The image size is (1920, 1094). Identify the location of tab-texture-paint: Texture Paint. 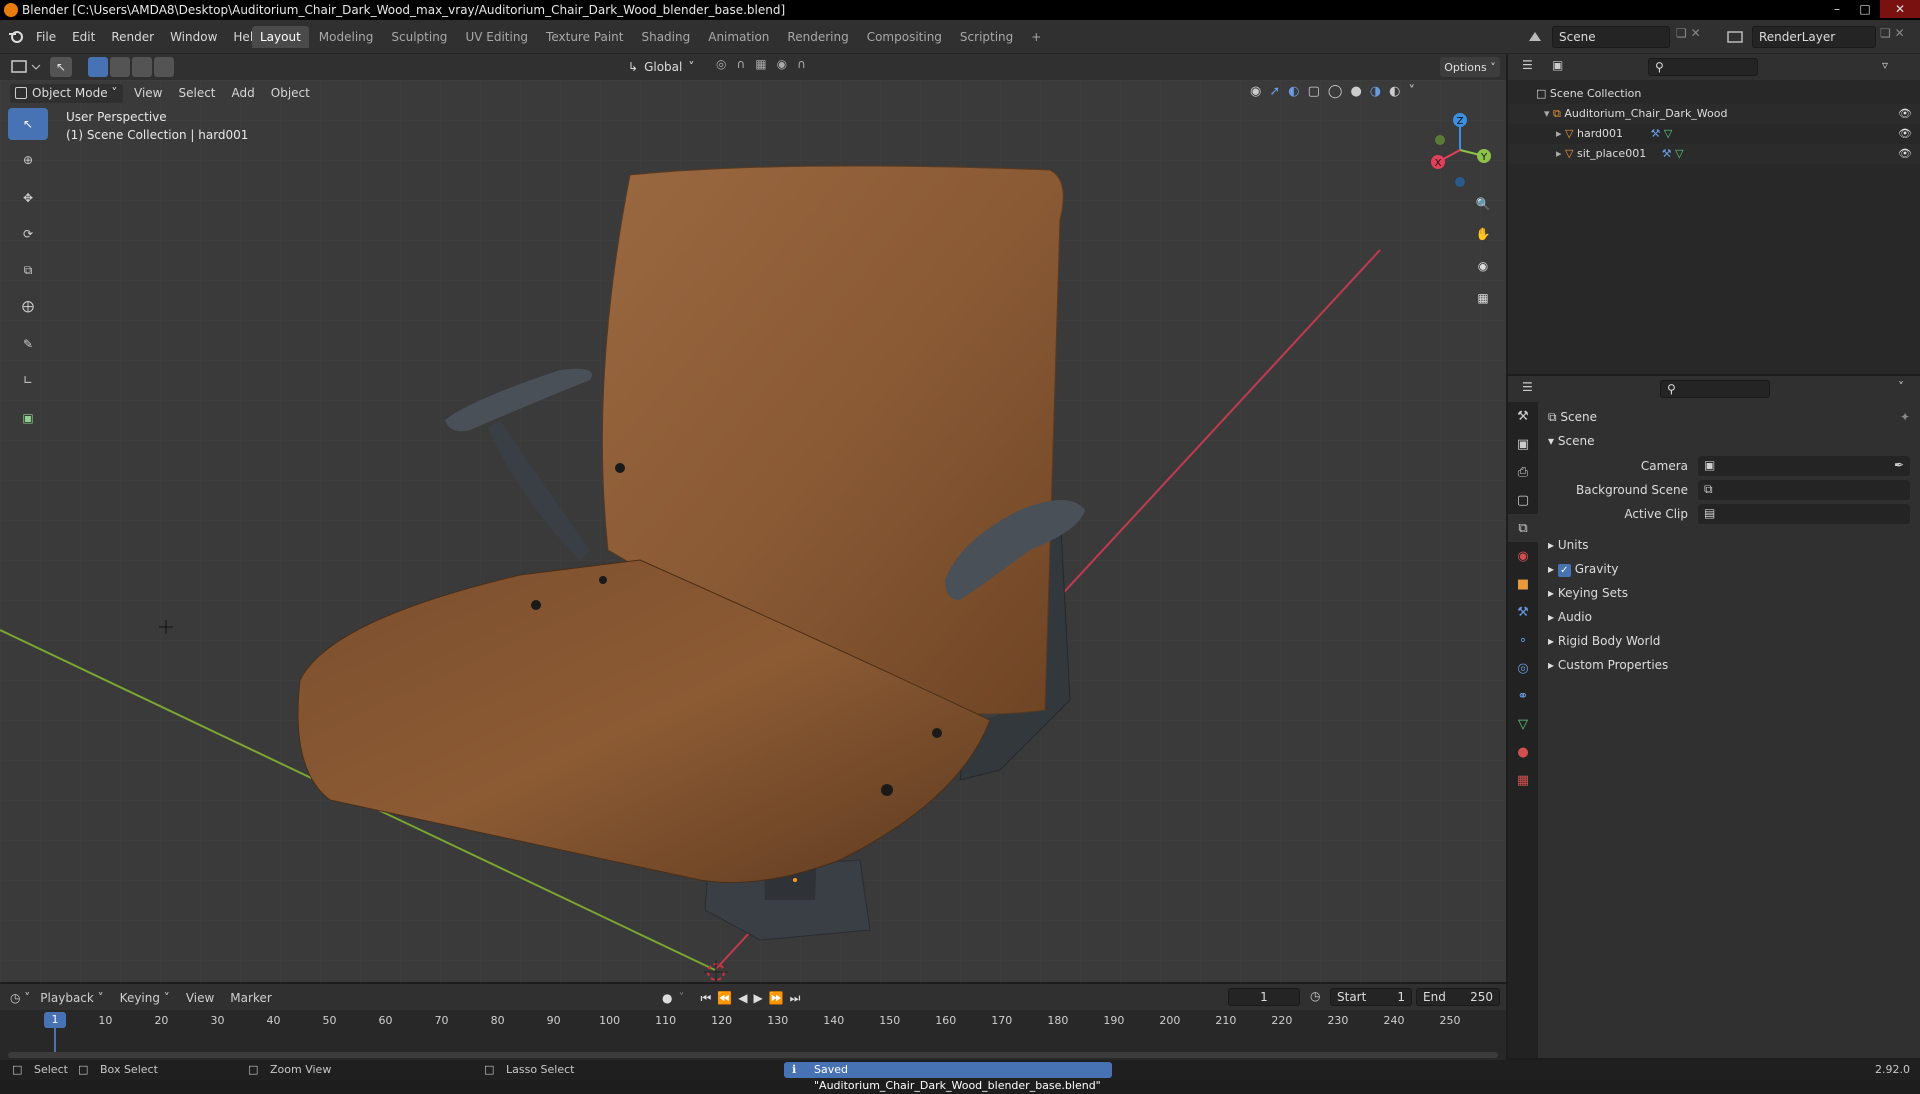
(584, 37).